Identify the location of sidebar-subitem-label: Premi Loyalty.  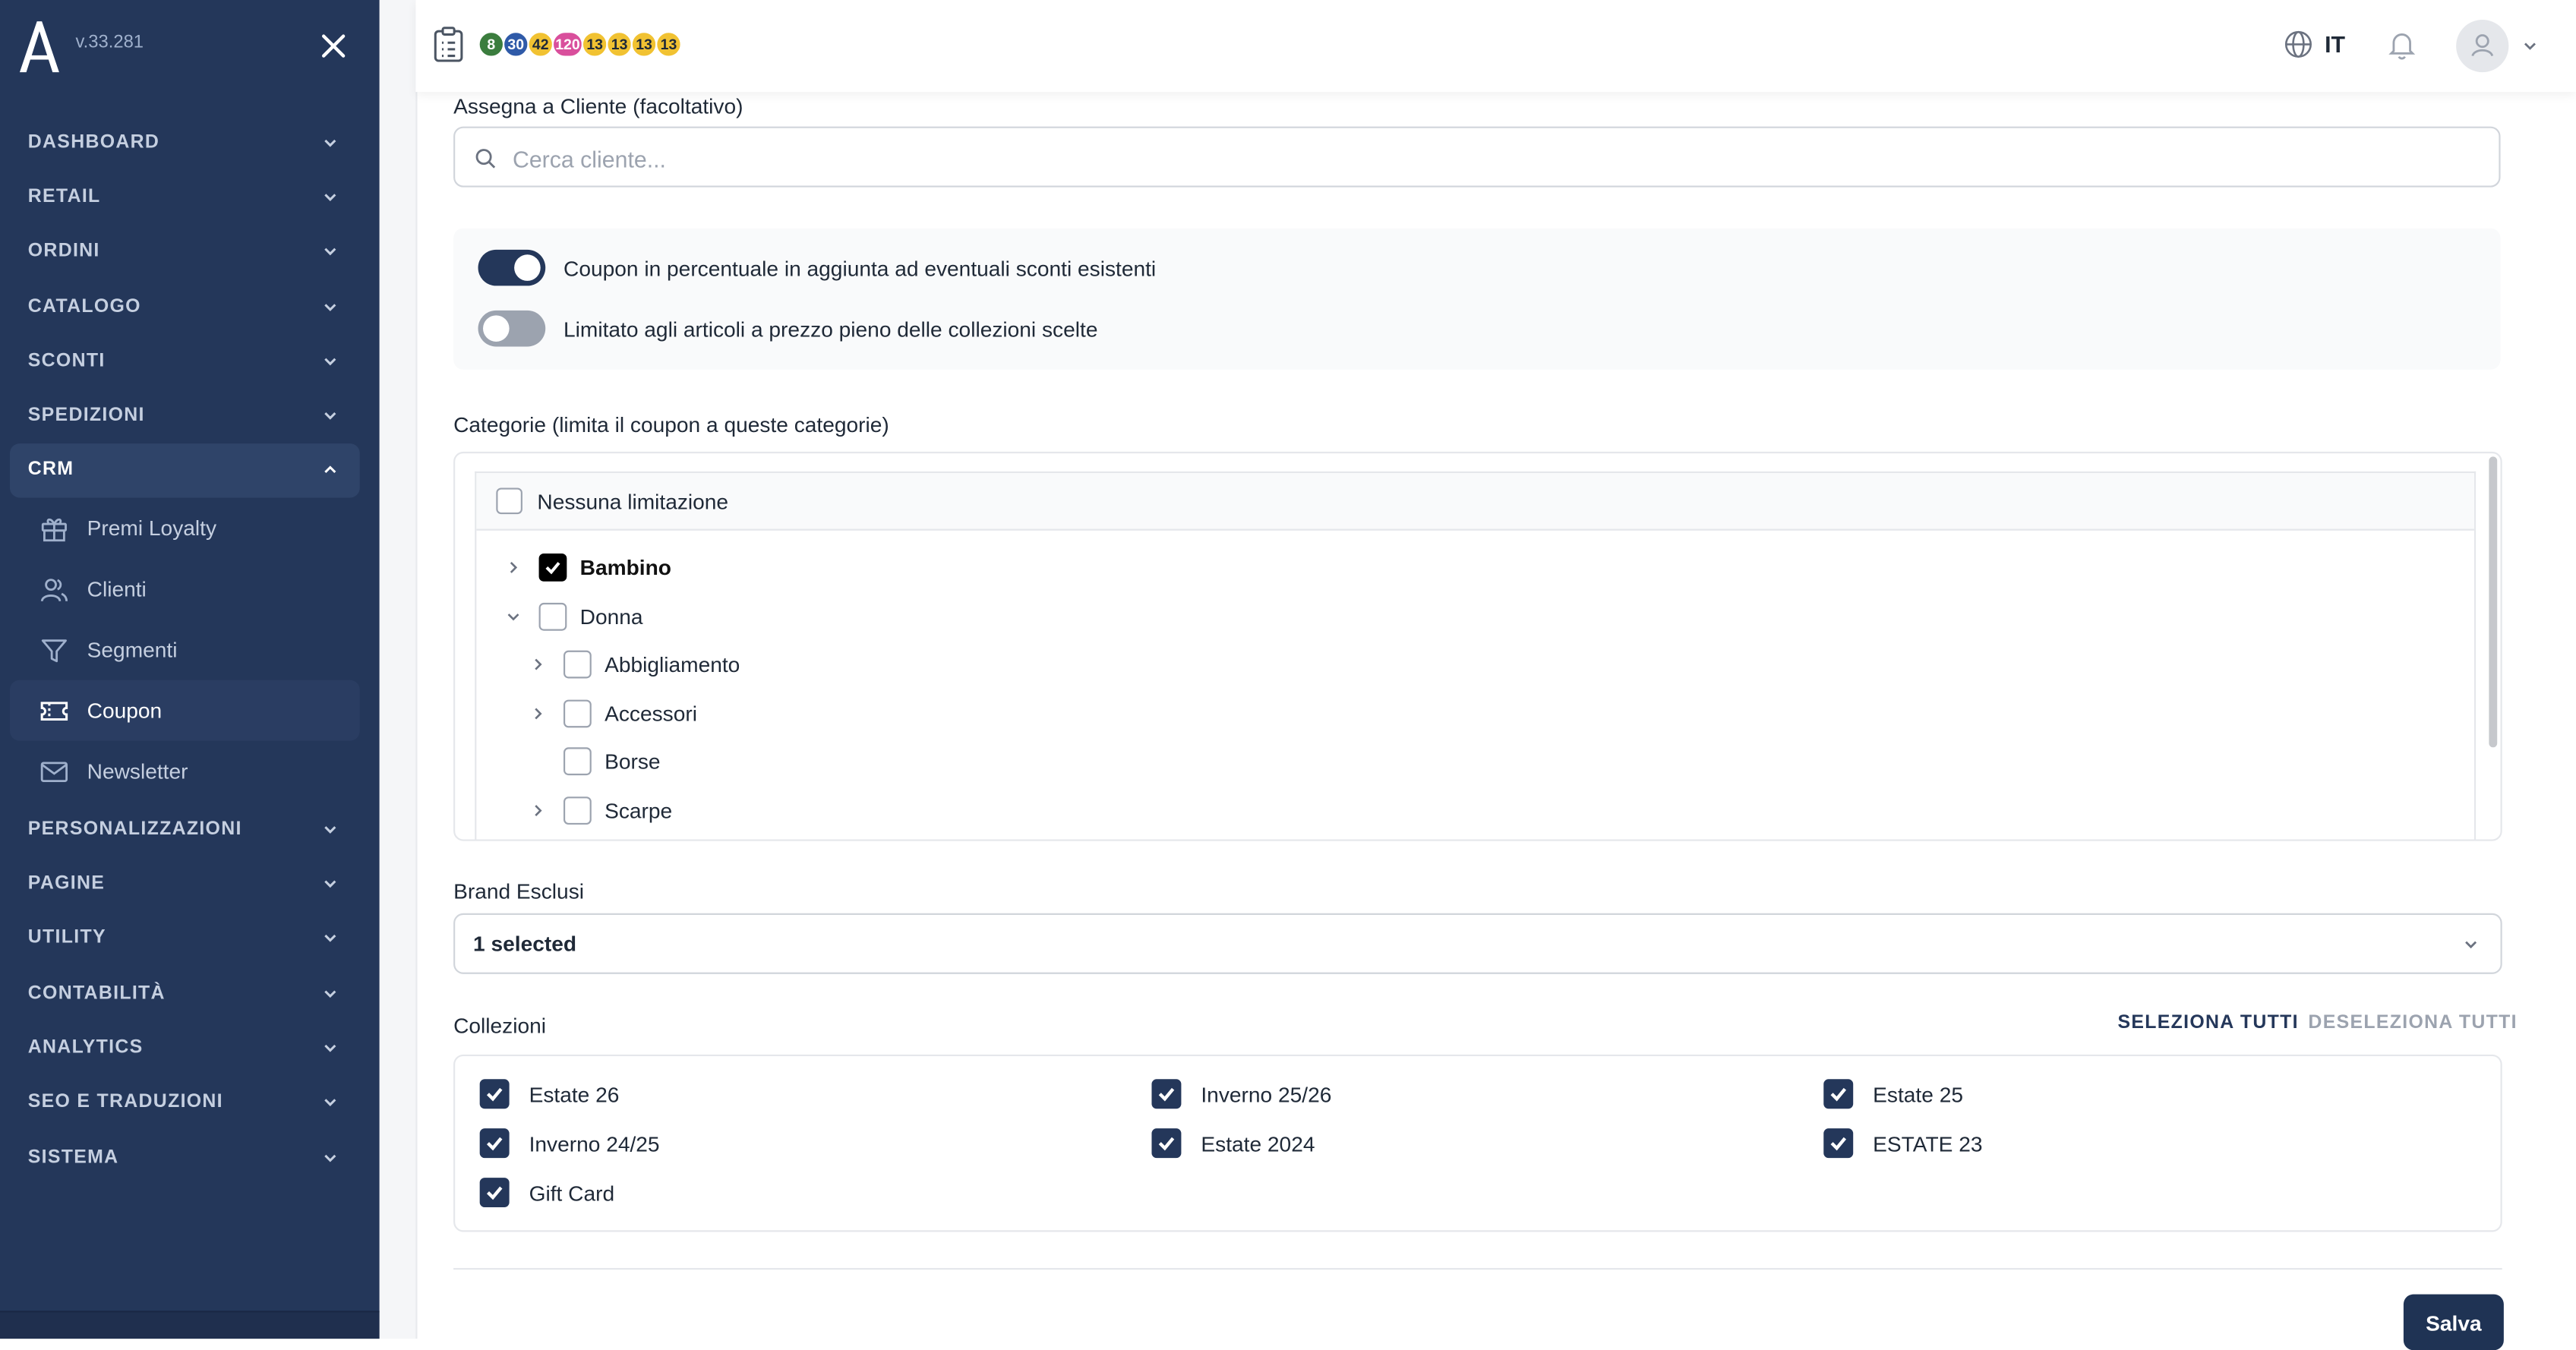
(152, 528).